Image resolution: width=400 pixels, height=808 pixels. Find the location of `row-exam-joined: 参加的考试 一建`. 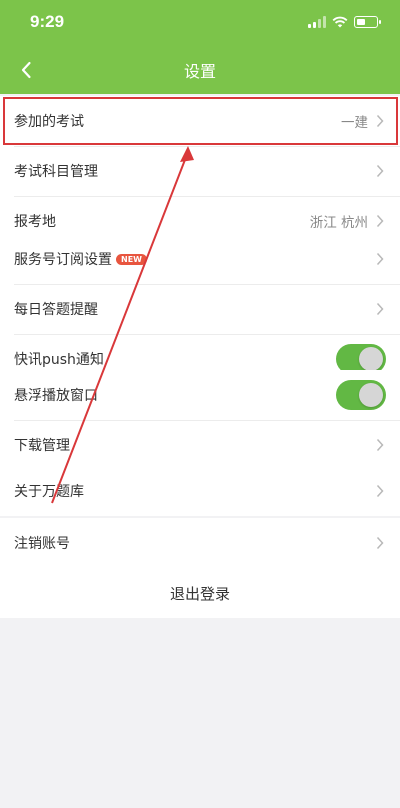

row-exam-joined: 参加的考试 一建 is located at coordinates (200, 121).